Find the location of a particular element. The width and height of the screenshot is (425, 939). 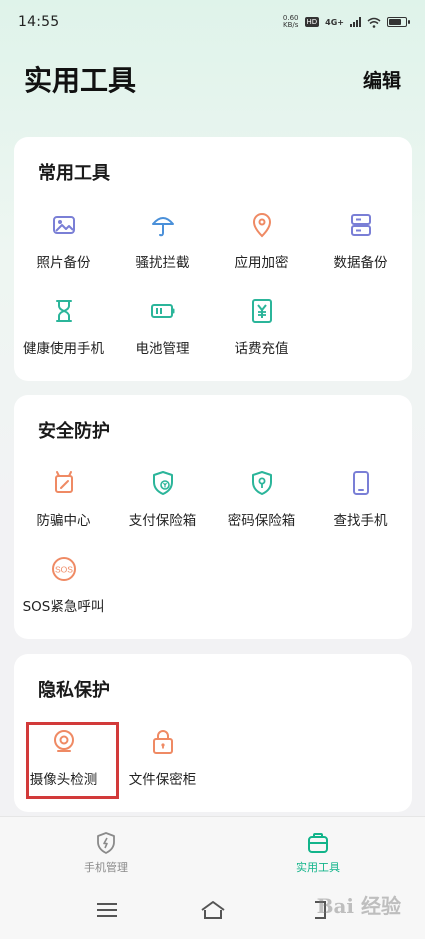

tool-app-encrypt: 应用加密 is located at coordinates (261, 242).